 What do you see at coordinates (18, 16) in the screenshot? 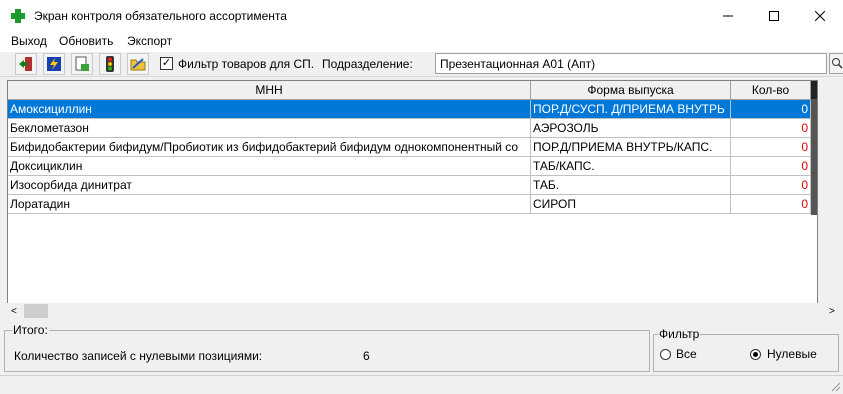
I see `green-cross-icon` at bounding box center [18, 16].